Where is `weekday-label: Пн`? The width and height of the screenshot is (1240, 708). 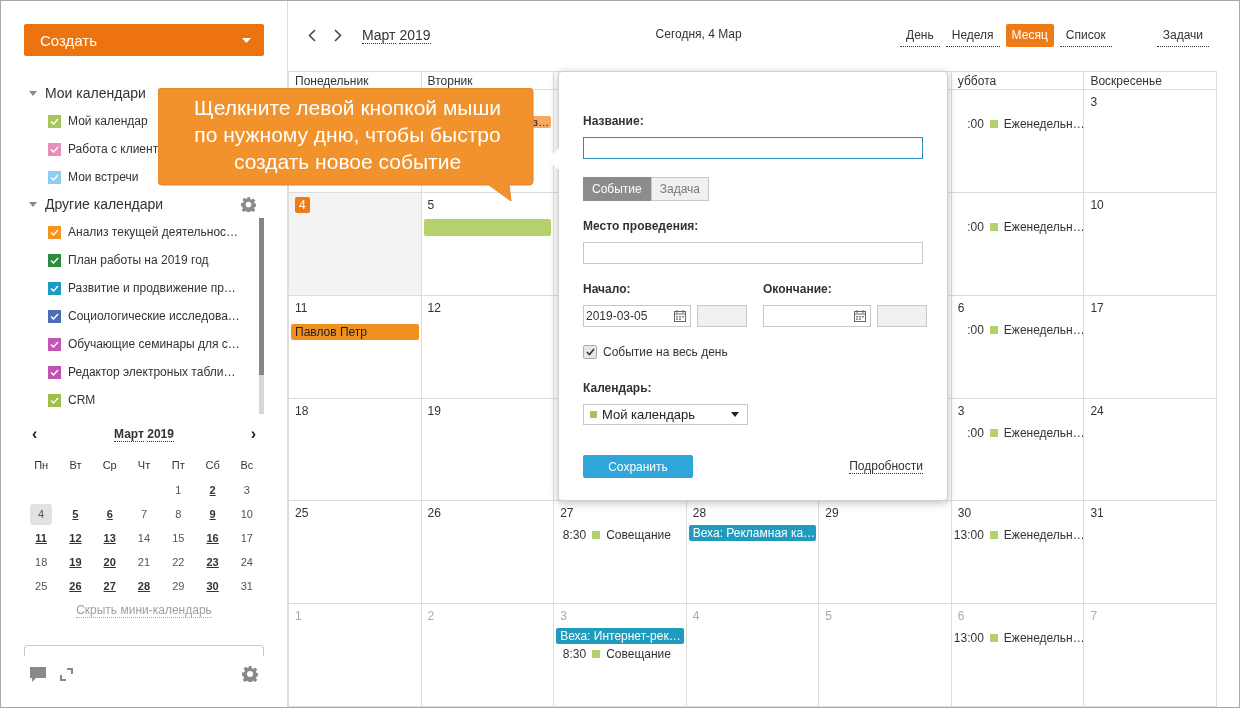 weekday-label: Пн is located at coordinates (41, 465).